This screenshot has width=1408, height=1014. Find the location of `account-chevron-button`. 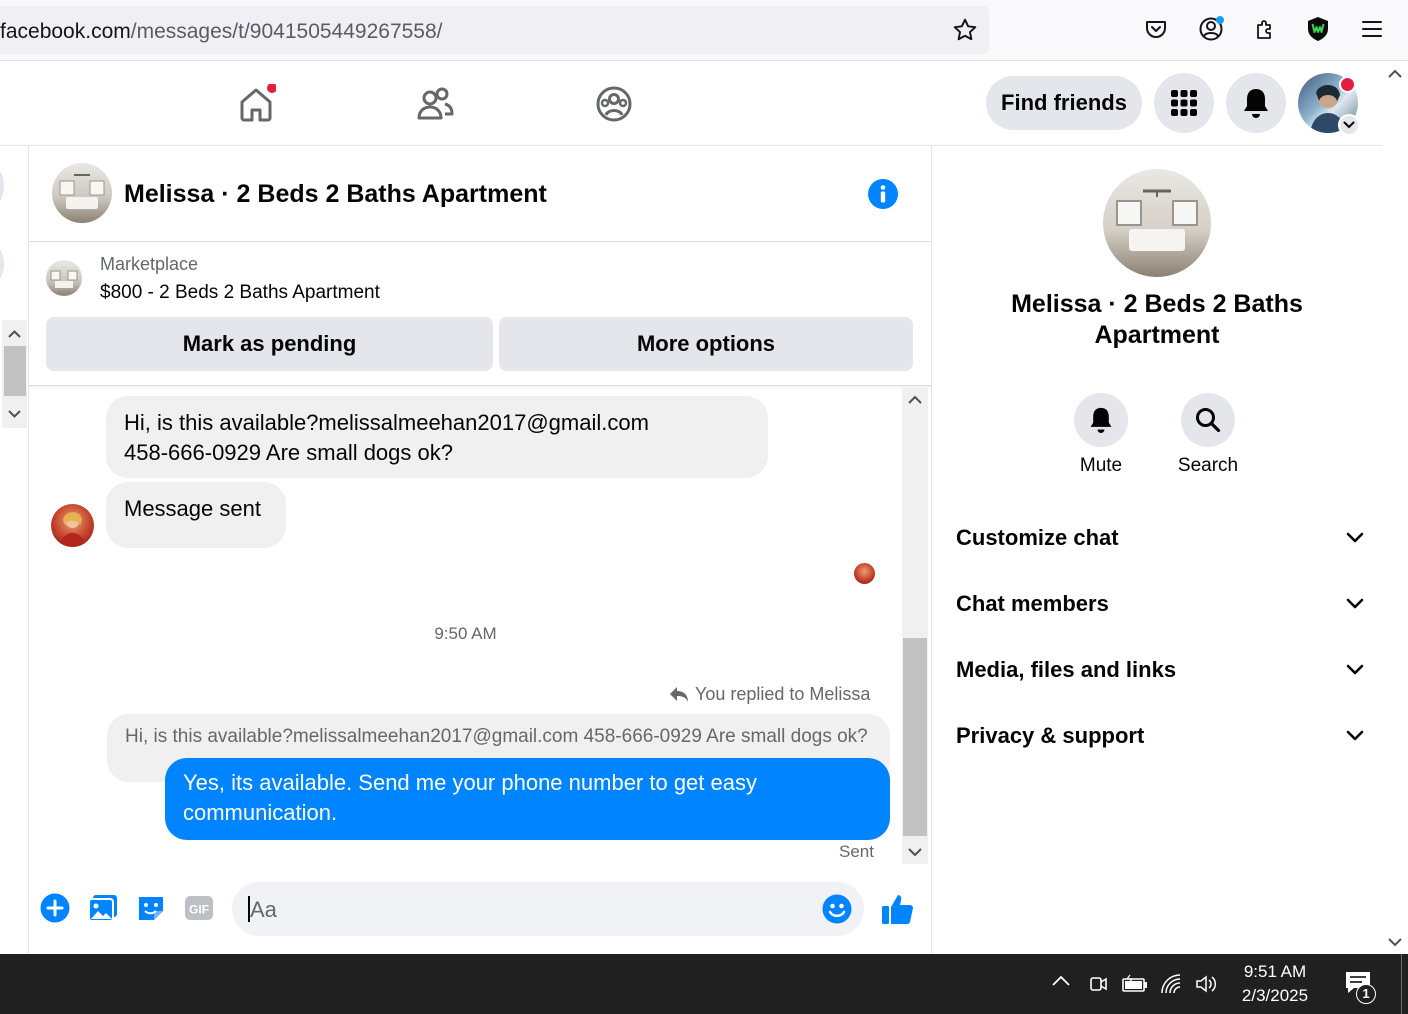

account-chevron-button is located at coordinates (1349, 125).